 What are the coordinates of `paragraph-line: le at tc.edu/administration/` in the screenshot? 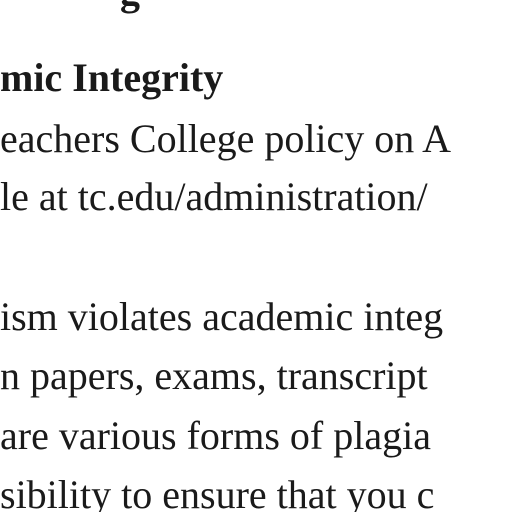 It's located at (214, 196).